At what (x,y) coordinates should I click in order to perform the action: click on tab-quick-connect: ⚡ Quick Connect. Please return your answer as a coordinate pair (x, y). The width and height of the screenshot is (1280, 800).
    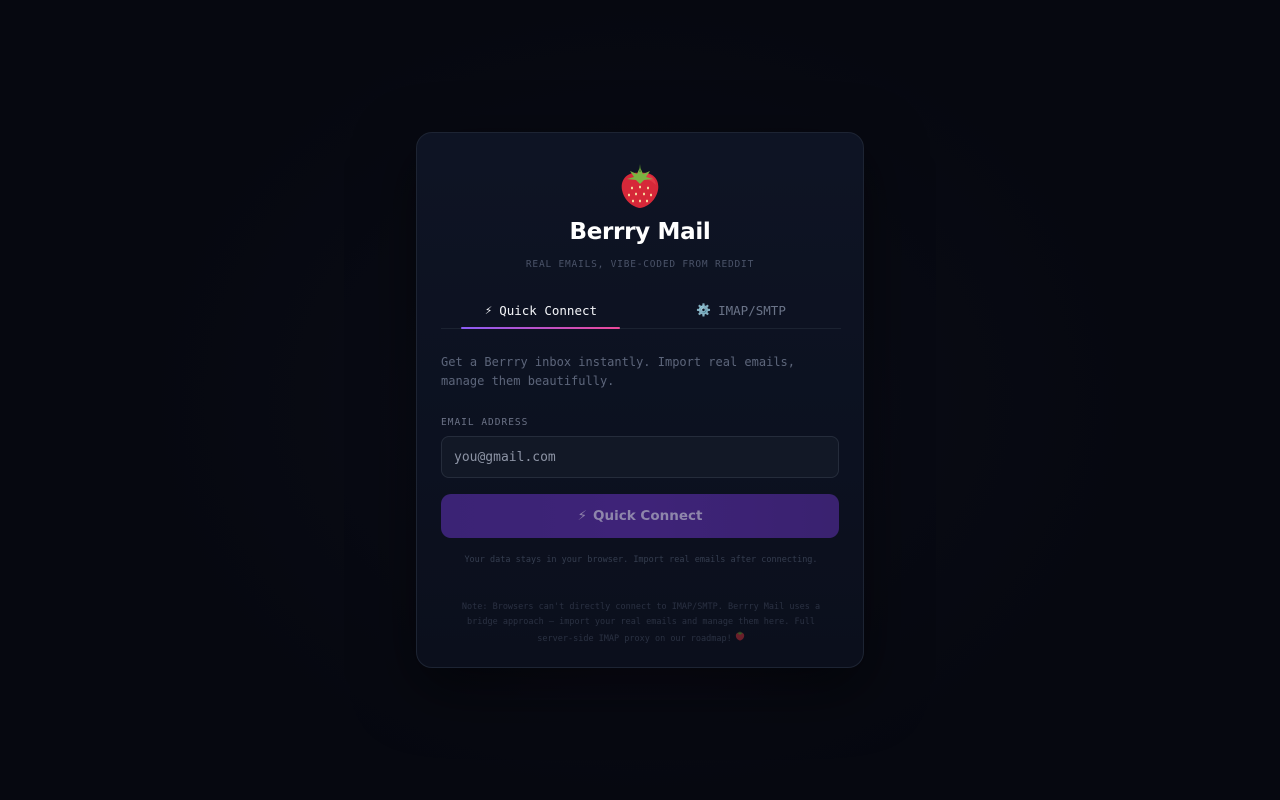
    Looking at the image, I should click on (541, 310).